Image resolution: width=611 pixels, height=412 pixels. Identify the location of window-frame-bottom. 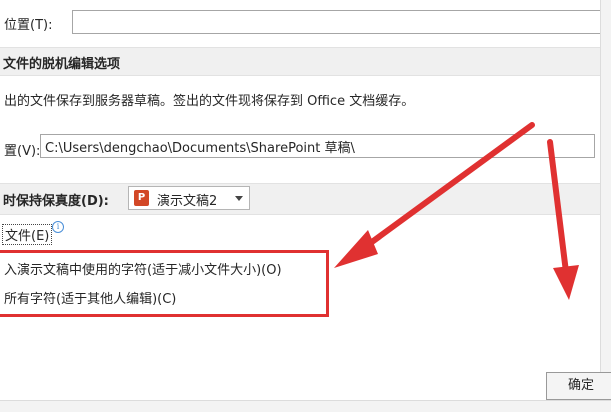
(305, 406).